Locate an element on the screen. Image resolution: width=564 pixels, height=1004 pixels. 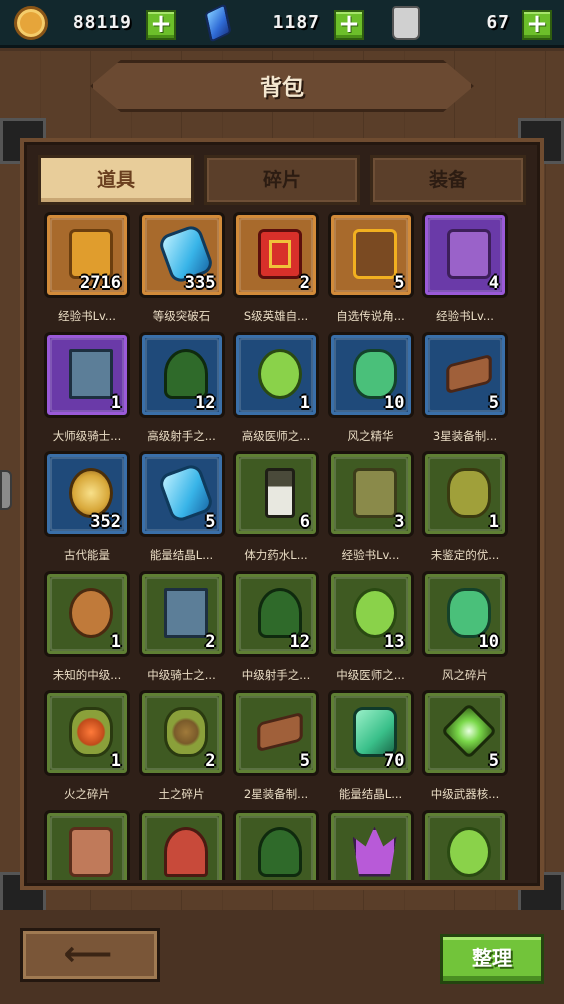
item-card: 70 is located at coordinates (370, 733).